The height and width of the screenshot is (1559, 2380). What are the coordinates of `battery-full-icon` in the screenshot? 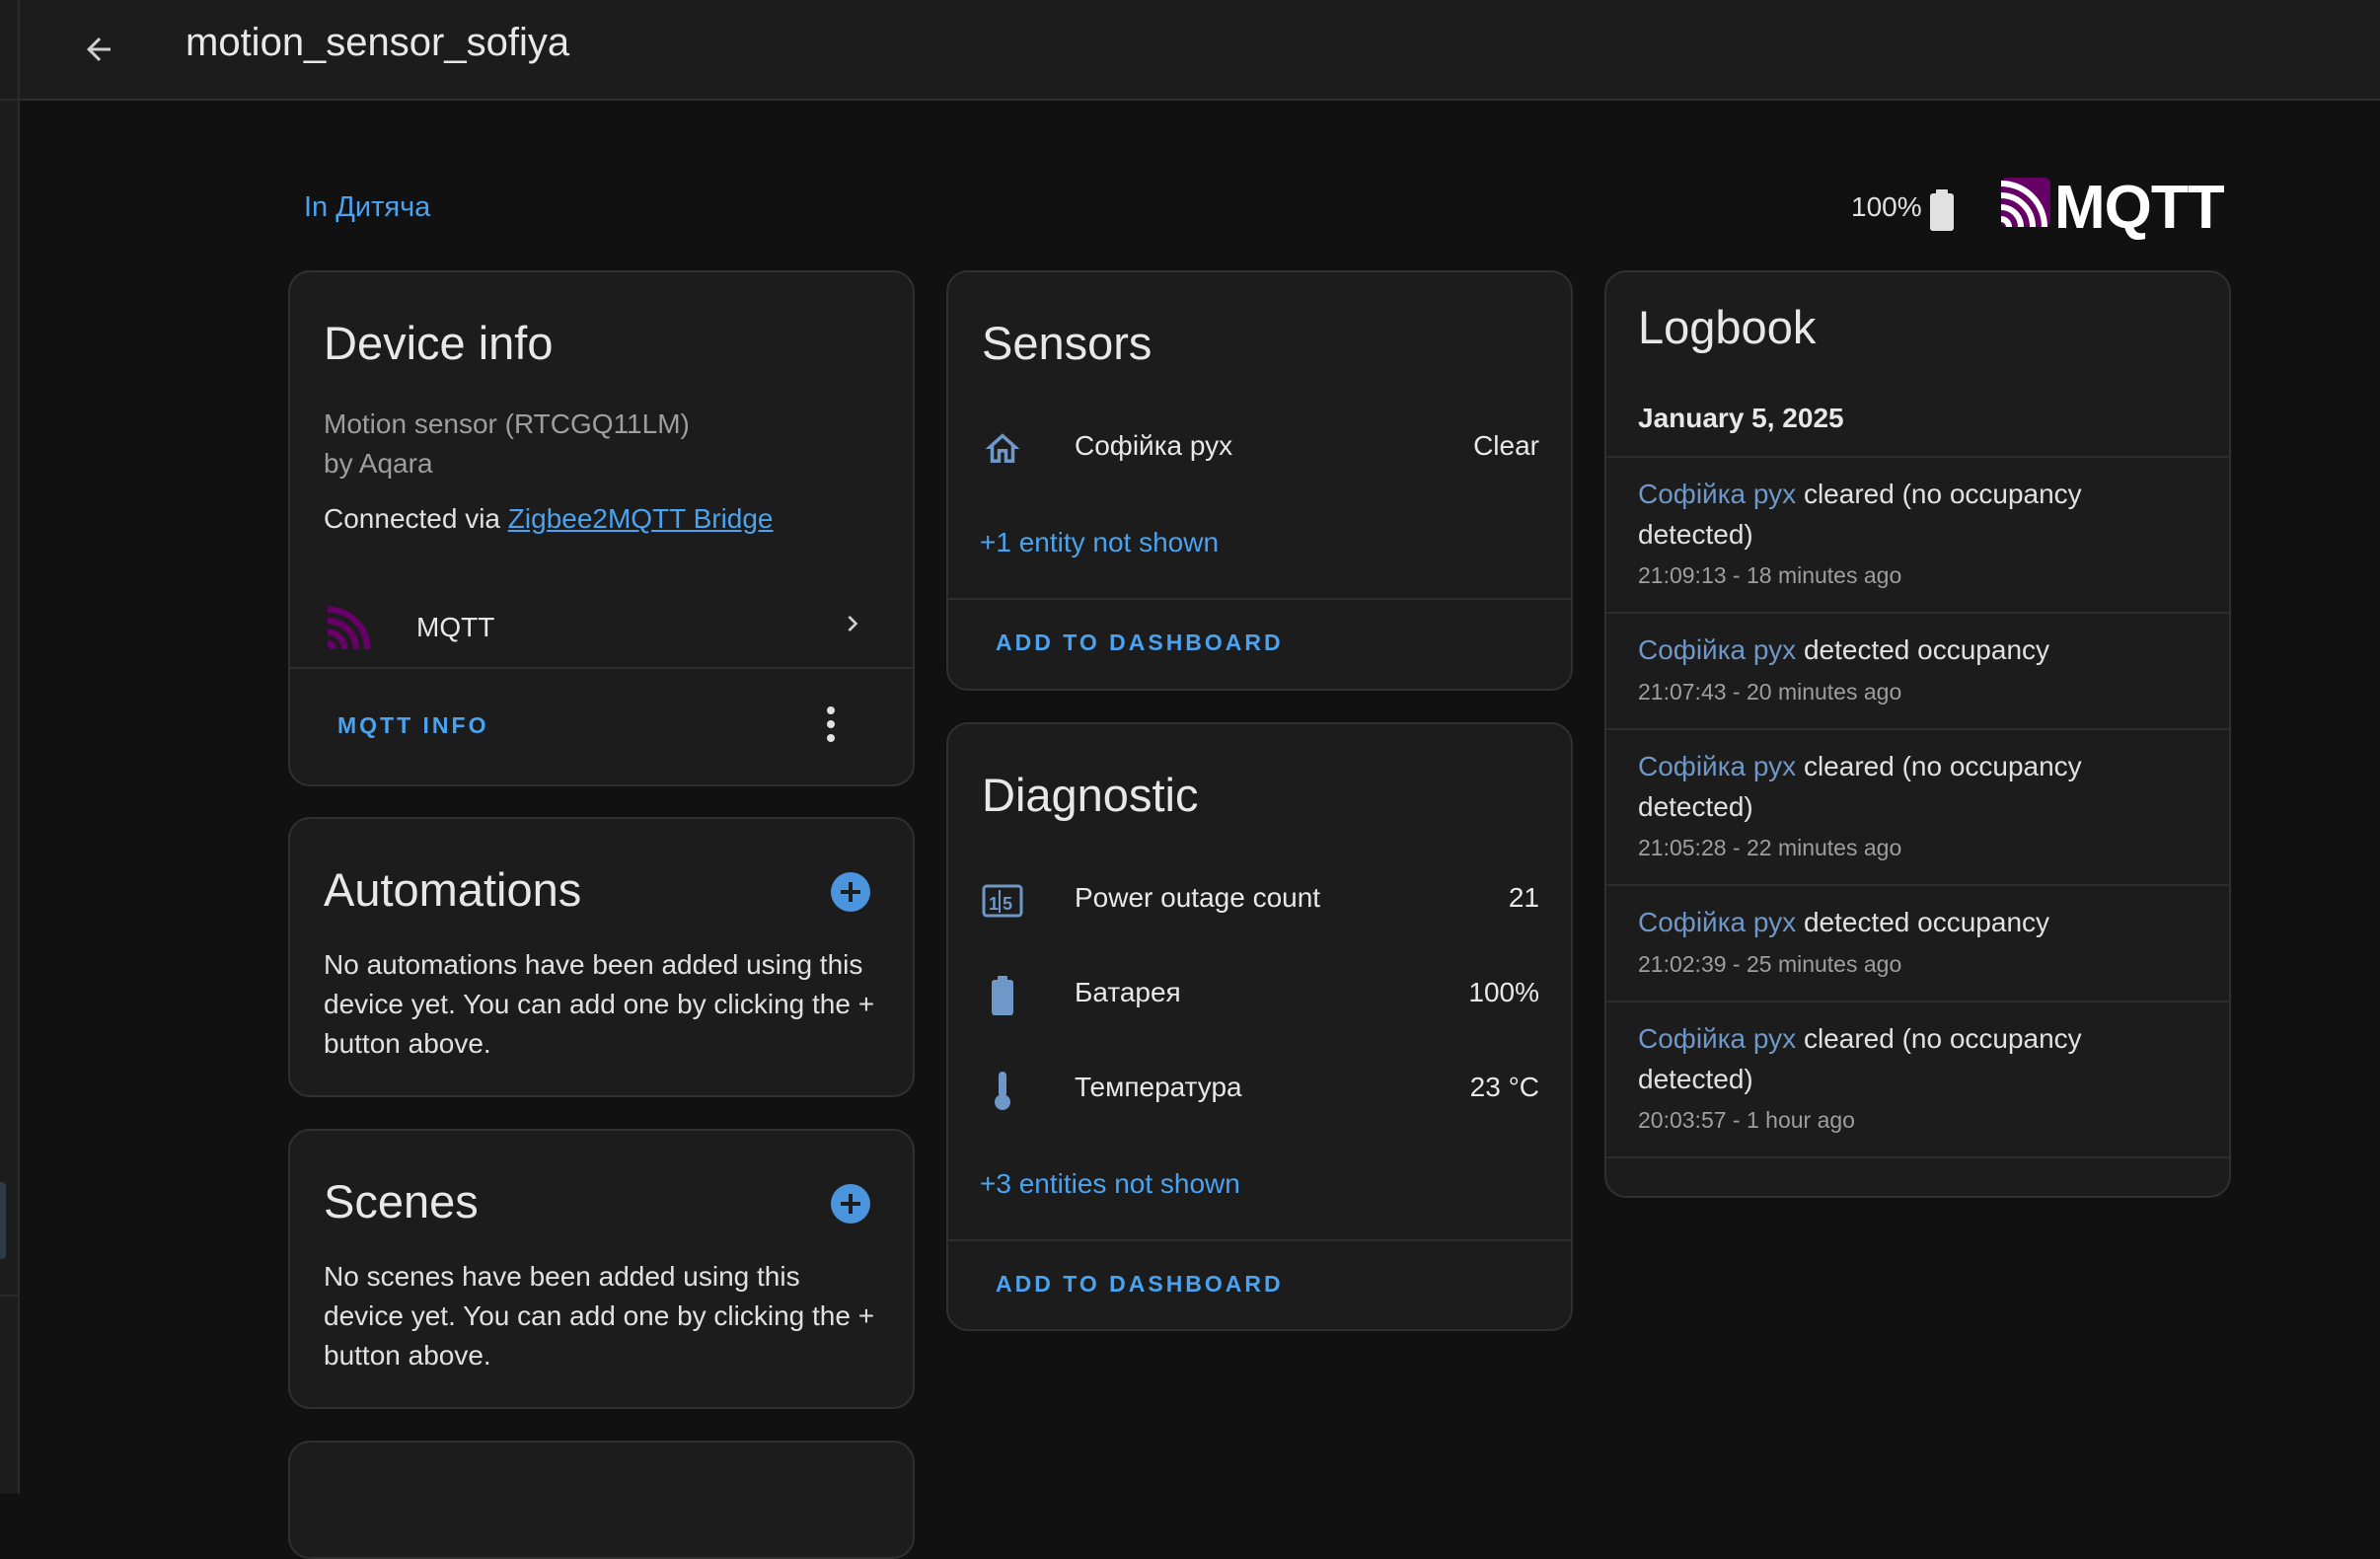 It's located at (1942, 210).